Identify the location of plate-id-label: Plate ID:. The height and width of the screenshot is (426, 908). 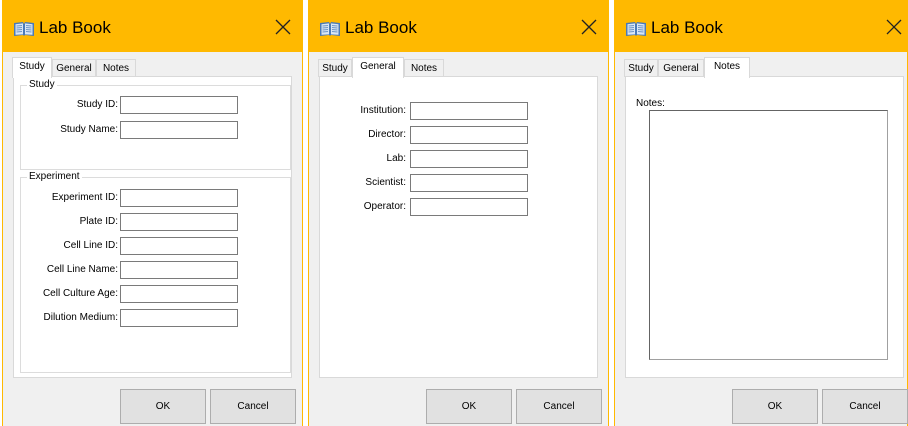
(98, 221).